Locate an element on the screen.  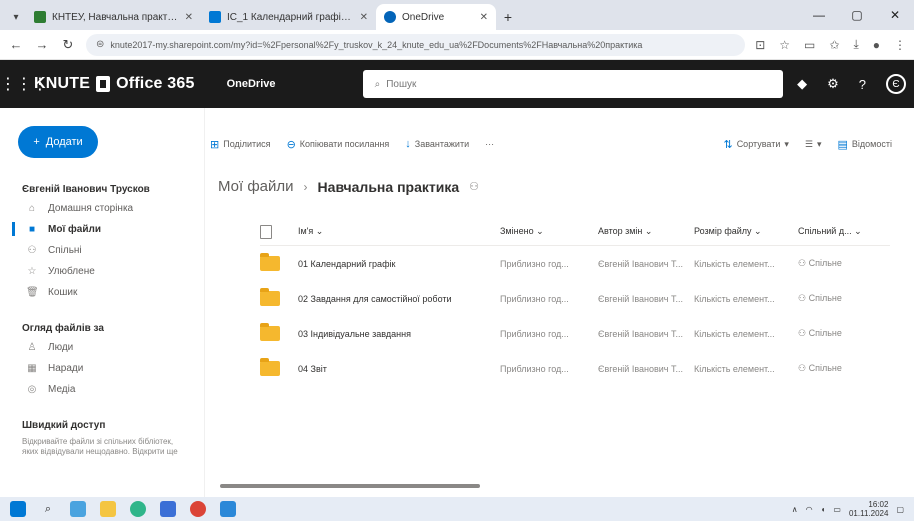
browser-tab-1: КНТЕУ, Навчальна практика ✕ is located at coordinates (113, 17).